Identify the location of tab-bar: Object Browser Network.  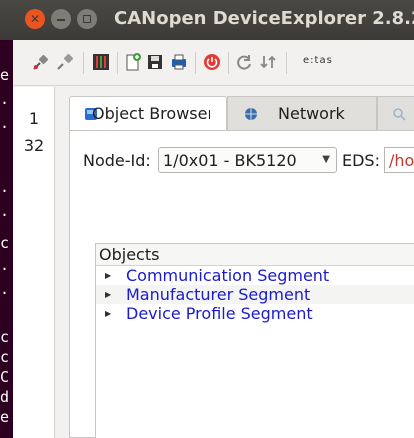
(241, 113).